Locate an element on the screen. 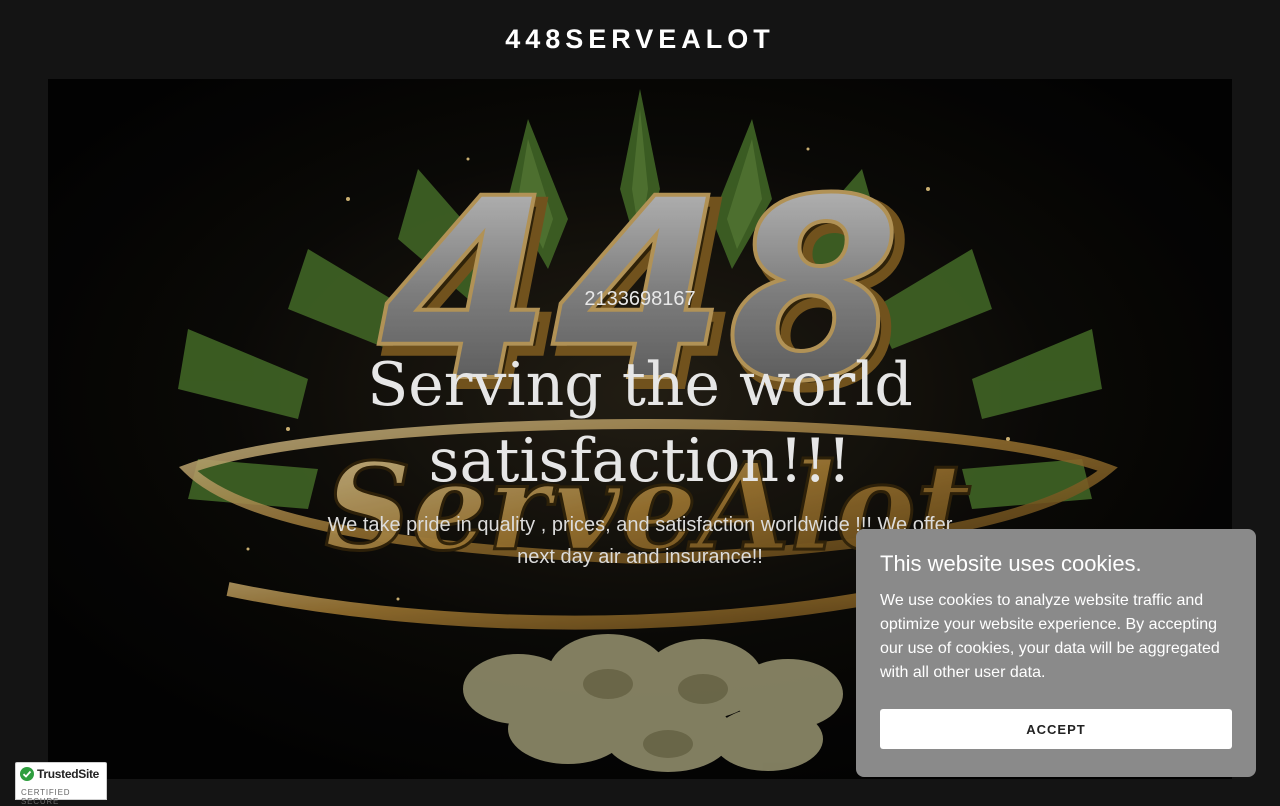 The image size is (1280, 806). site-header: 448SERVEALOT is located at coordinates (640, 39).